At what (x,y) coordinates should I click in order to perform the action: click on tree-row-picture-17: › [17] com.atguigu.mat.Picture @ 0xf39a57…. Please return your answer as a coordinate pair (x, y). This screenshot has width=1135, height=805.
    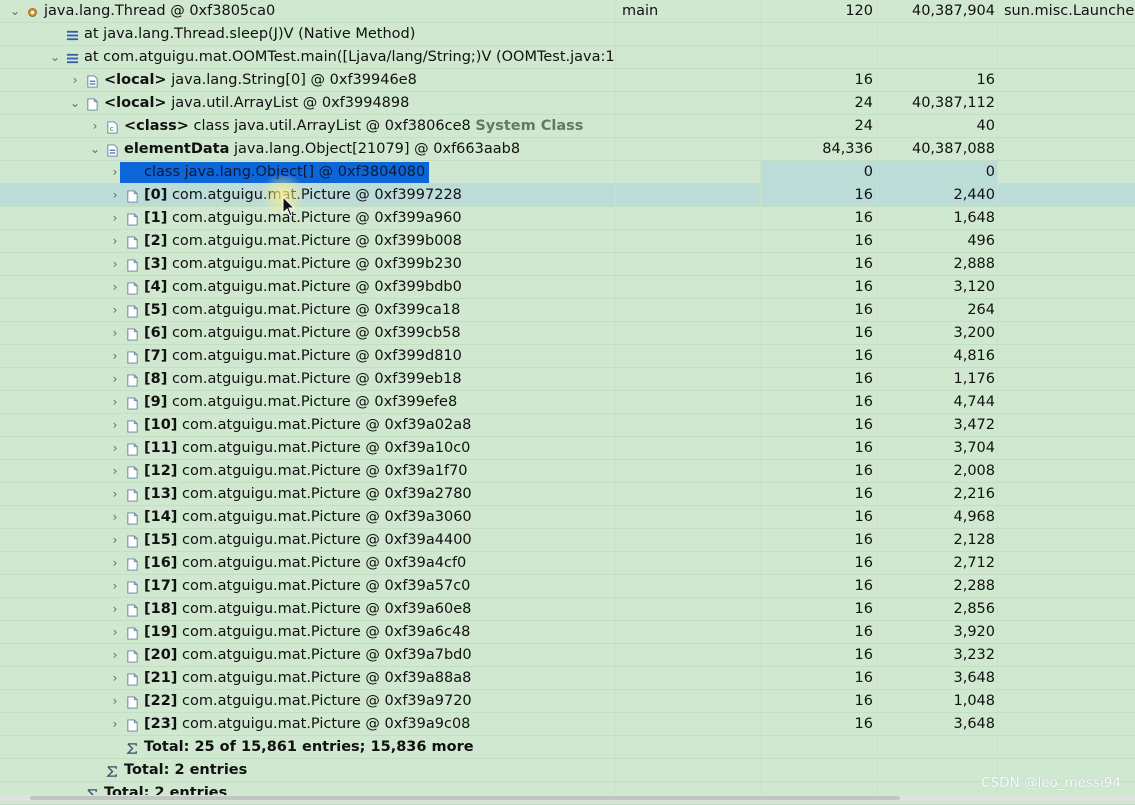
    Looking at the image, I should click on (567, 586).